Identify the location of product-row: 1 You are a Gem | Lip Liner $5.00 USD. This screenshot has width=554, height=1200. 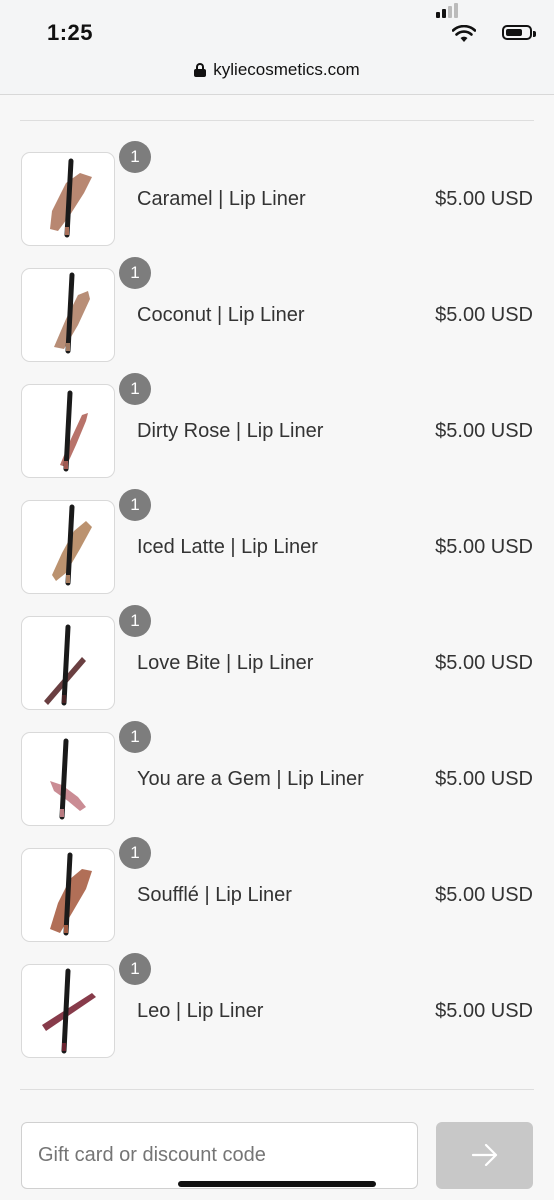
(277, 783).